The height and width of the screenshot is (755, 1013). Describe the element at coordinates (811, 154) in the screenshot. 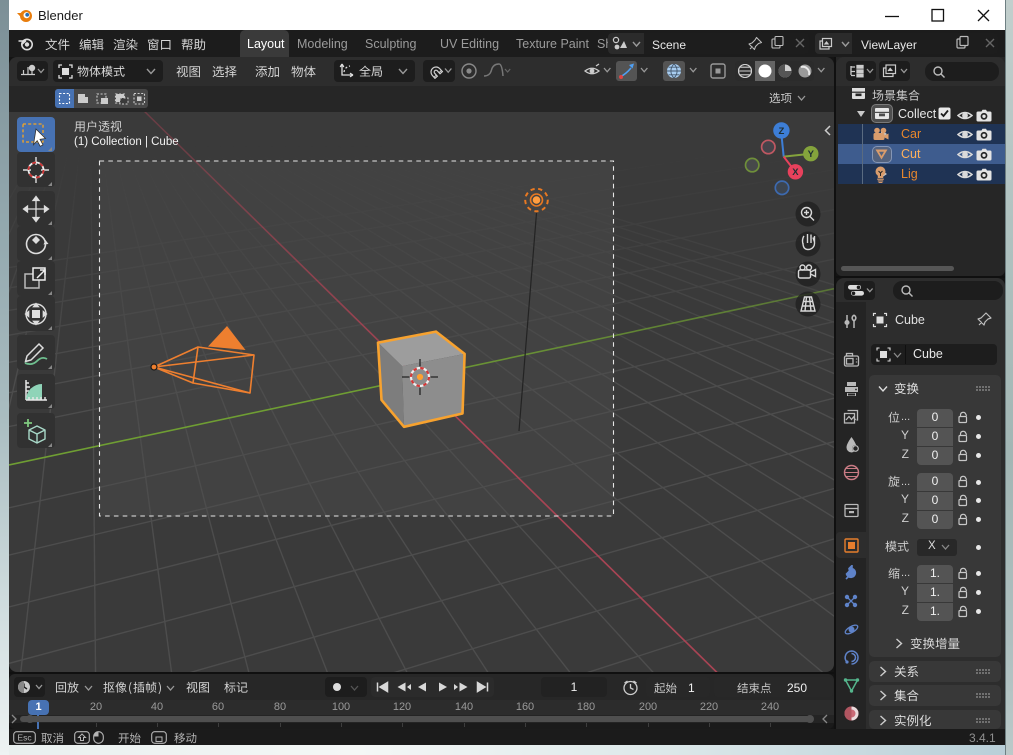

I see `svg-text: Y` at that location.